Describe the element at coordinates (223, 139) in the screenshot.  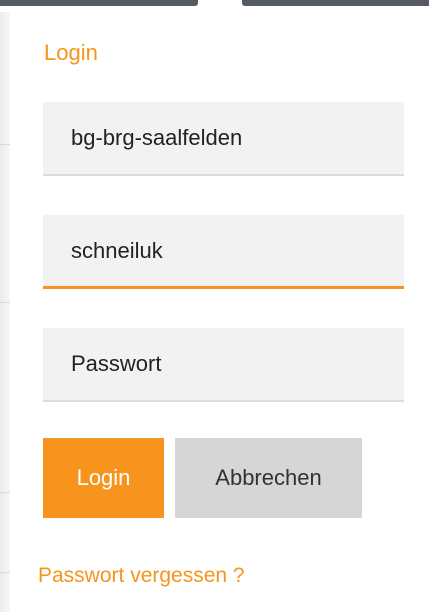
I see `school-field: bg-brg-saalfelden` at that location.